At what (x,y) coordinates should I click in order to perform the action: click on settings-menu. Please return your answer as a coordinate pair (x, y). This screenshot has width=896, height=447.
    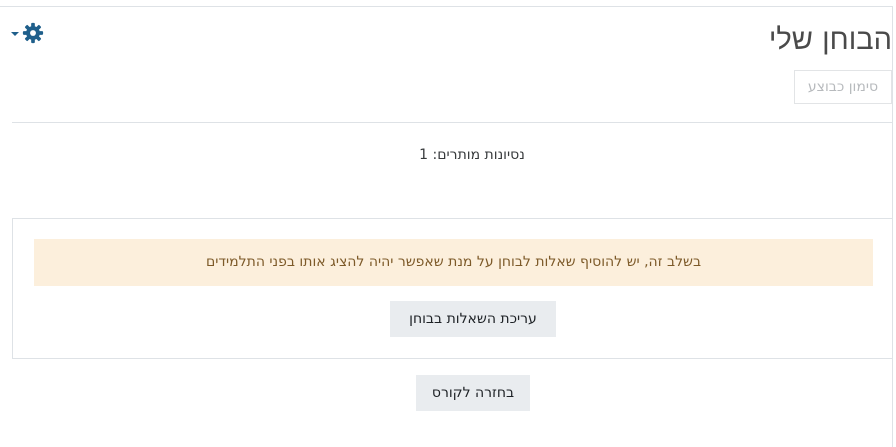
    Looking at the image, I should click on (27, 33).